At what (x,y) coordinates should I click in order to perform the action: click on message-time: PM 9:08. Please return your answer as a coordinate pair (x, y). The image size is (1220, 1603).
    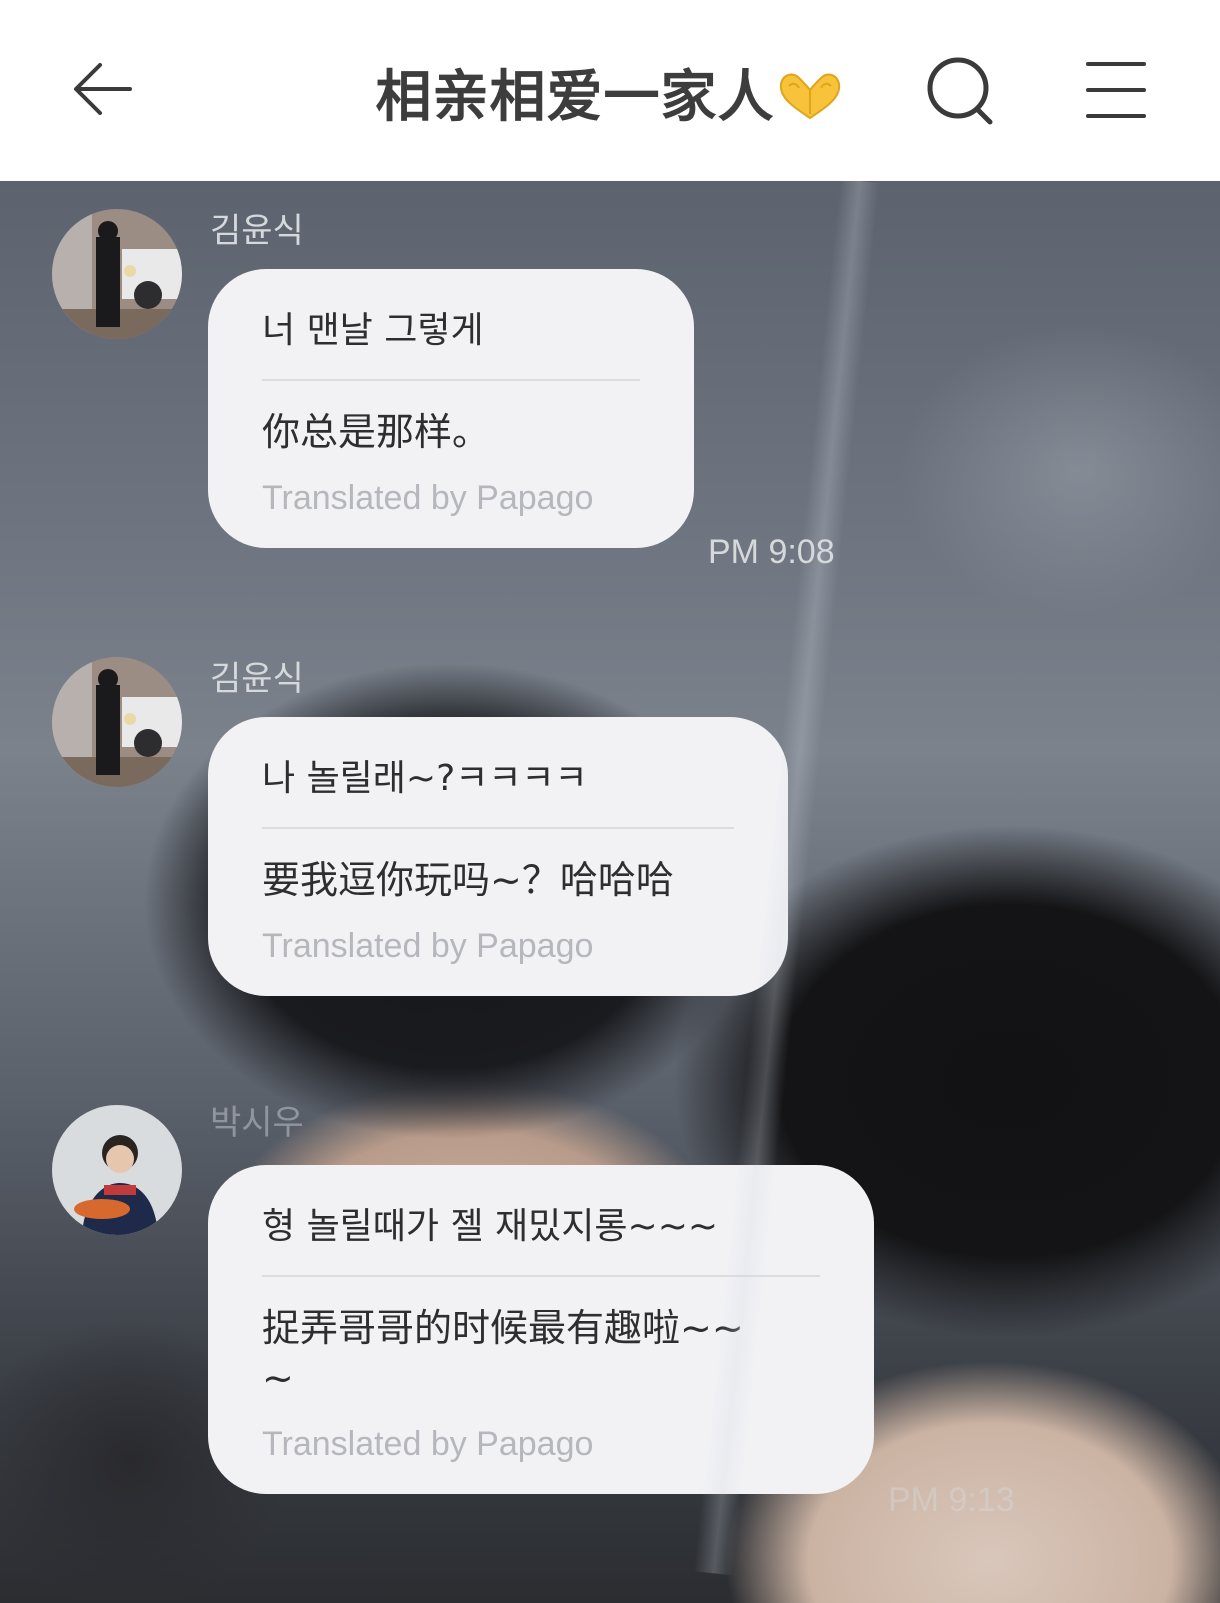
    Looking at the image, I should click on (771, 552).